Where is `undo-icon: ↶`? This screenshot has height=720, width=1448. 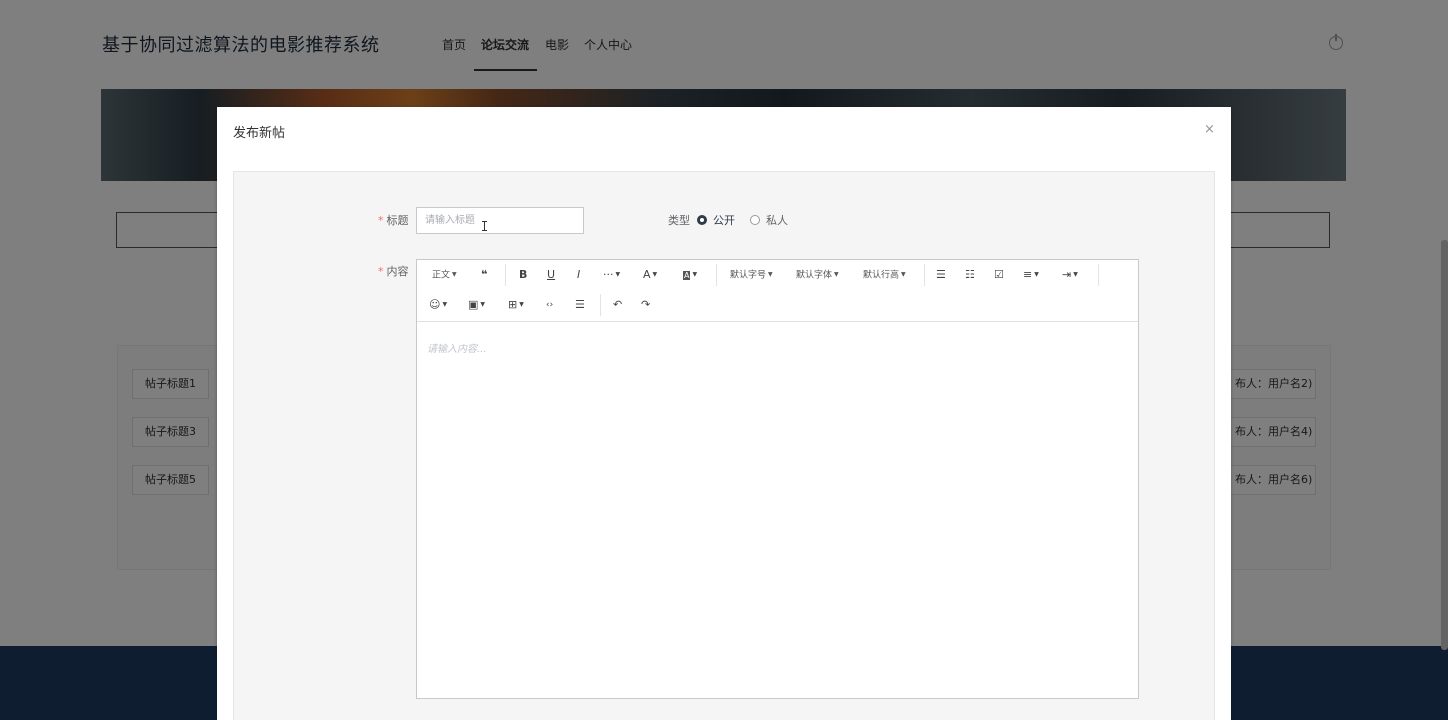
undo-icon: ↶ is located at coordinates (617, 305).